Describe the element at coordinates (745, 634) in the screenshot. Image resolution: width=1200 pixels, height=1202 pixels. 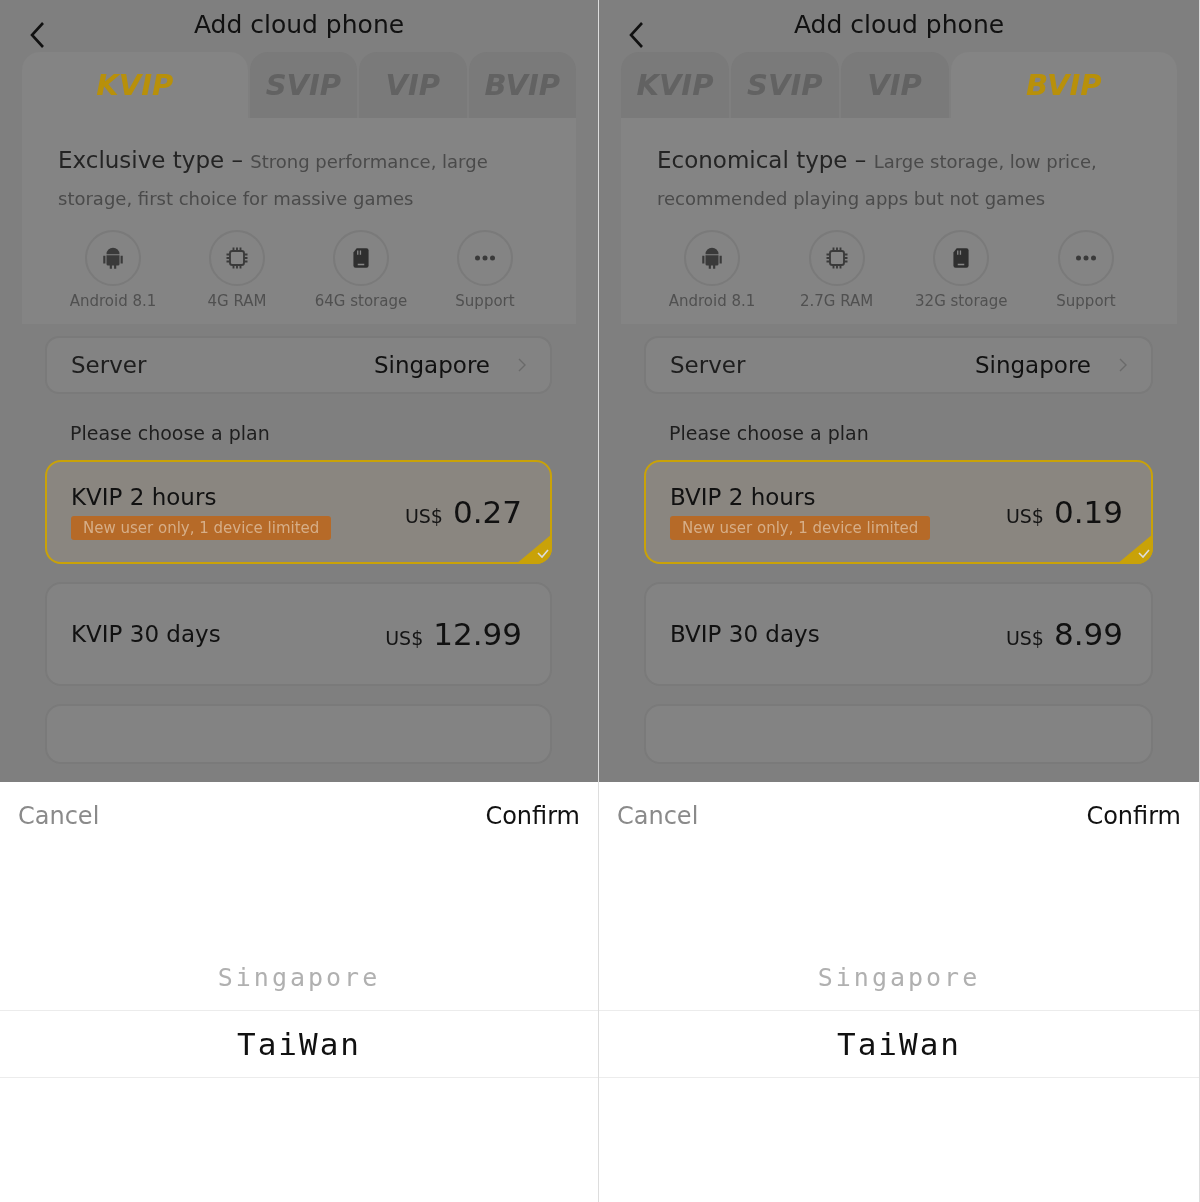
I see `plan-name: BVIP 30 days` at that location.